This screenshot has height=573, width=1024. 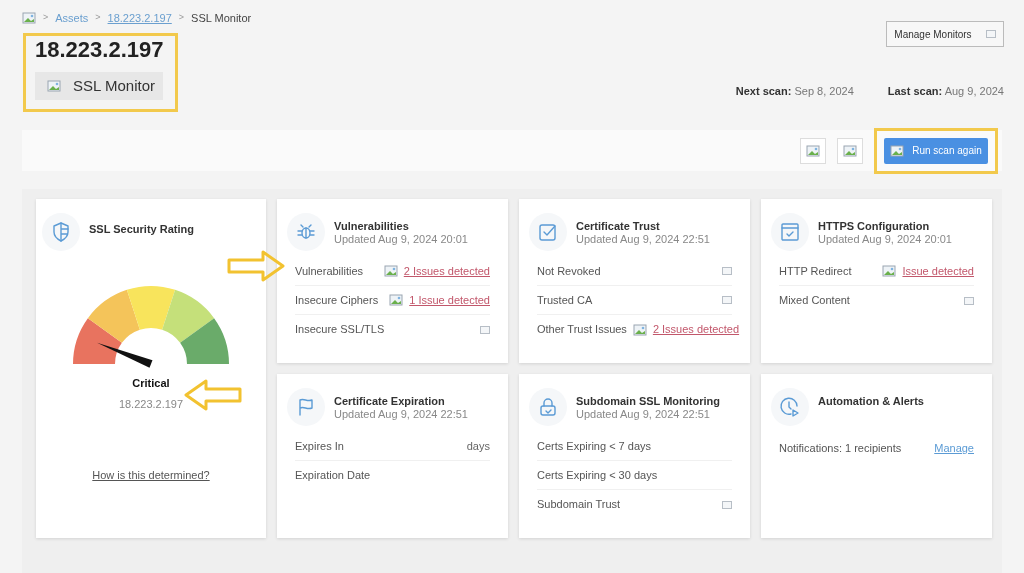 I want to click on row-label: Expiration Date, so click(x=333, y=476).